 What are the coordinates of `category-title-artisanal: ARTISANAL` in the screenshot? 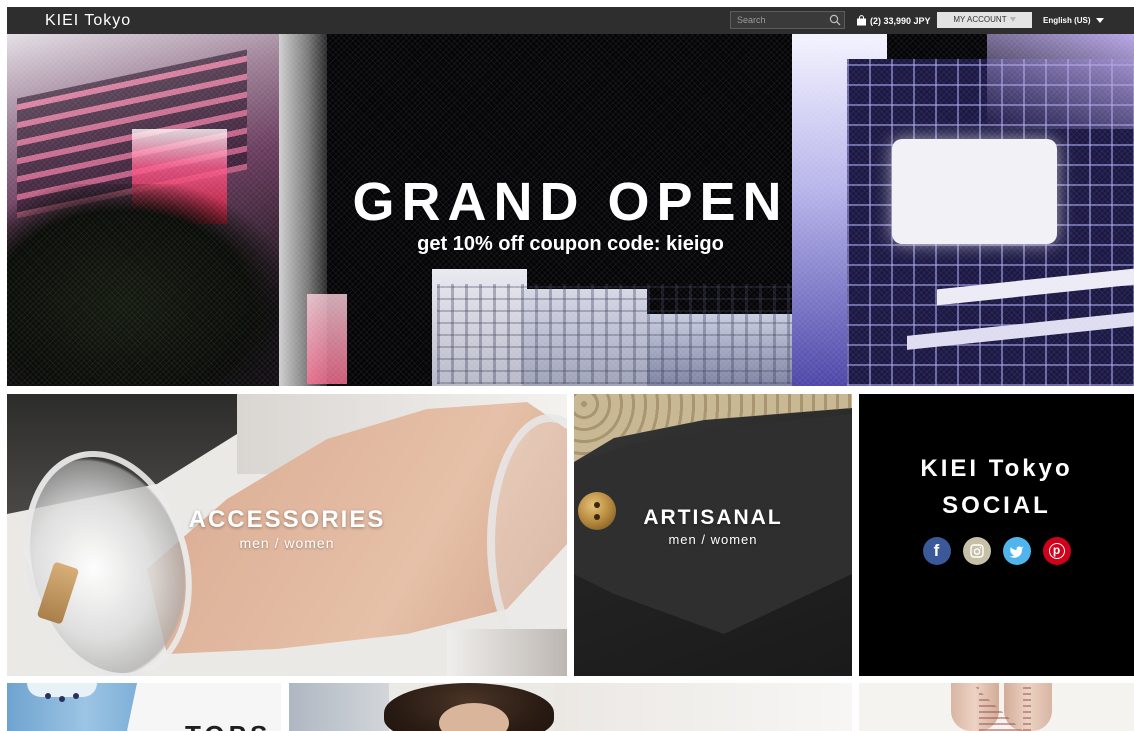 It's located at (713, 517).